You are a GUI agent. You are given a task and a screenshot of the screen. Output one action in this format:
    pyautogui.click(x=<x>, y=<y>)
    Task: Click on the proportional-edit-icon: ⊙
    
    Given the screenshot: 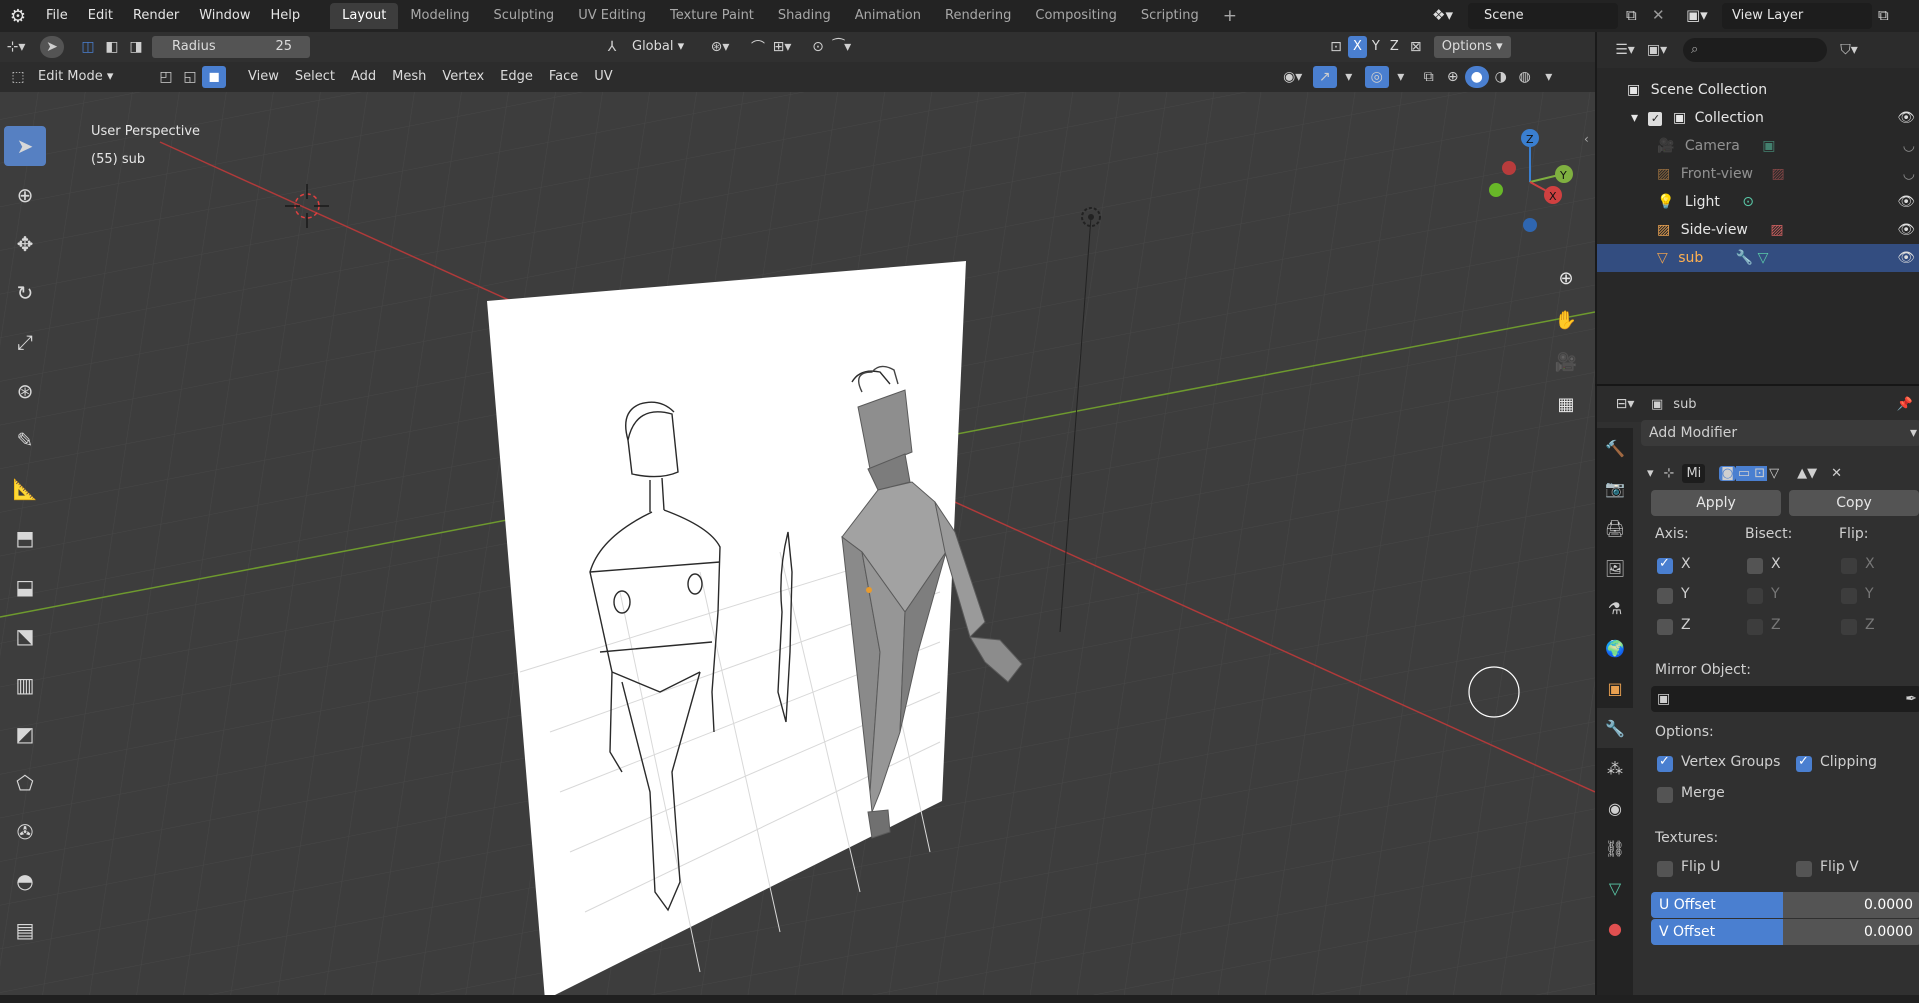 What is the action you would take?
    pyautogui.click(x=818, y=47)
    